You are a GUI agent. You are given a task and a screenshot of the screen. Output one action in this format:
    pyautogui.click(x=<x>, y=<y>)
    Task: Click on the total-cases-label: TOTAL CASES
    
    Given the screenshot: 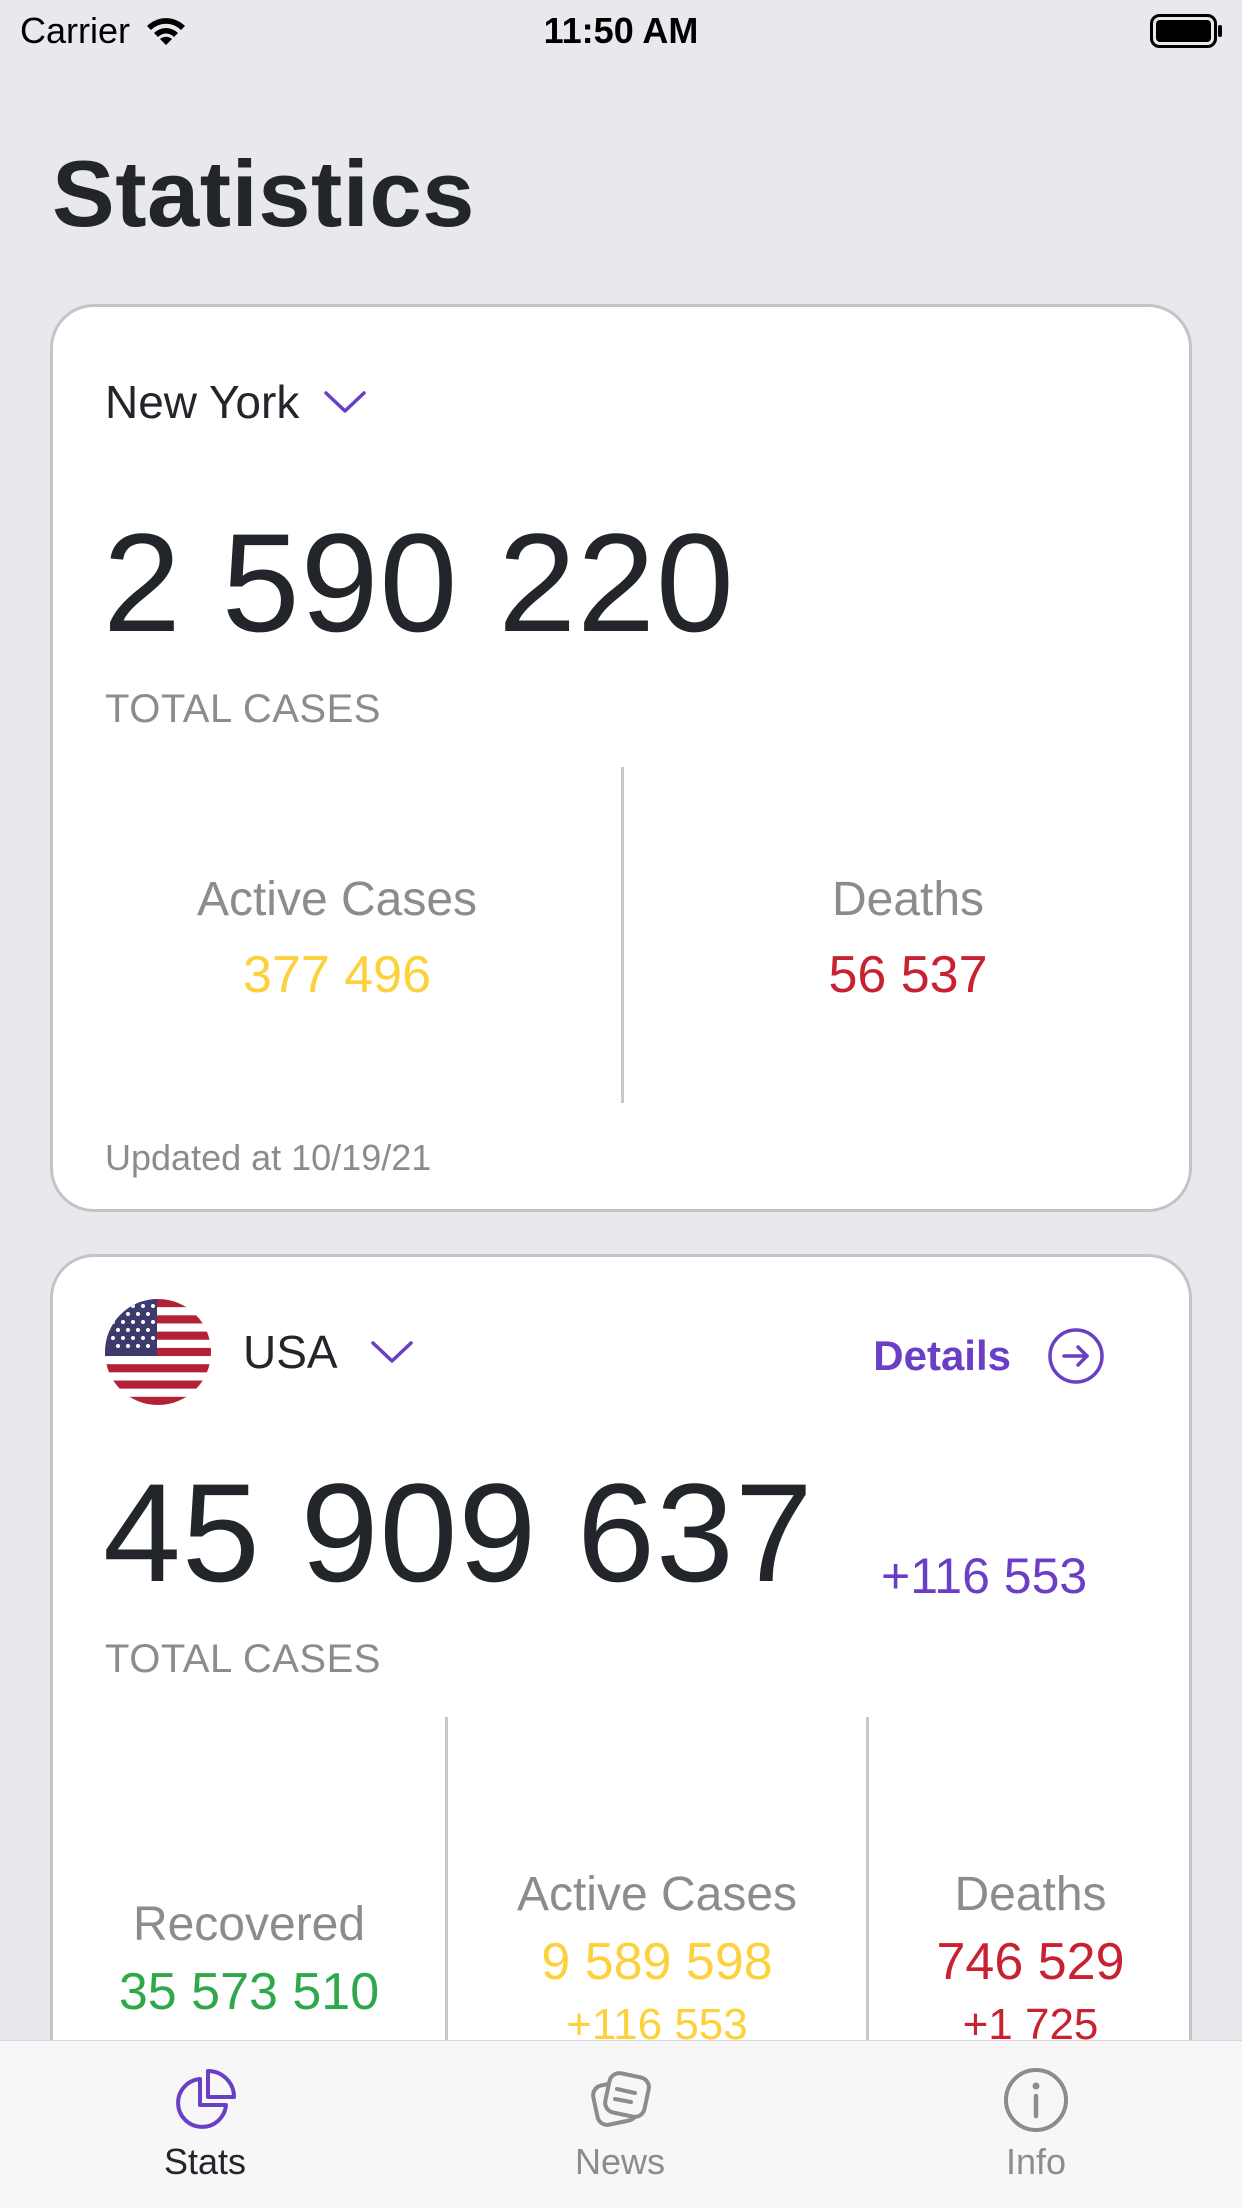 What is the action you would take?
    pyautogui.click(x=243, y=709)
    